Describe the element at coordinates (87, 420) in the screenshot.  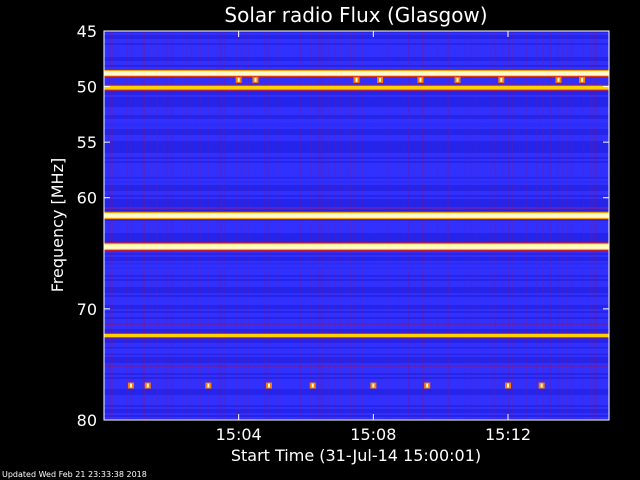
I see `y-tick-label: 80` at that location.